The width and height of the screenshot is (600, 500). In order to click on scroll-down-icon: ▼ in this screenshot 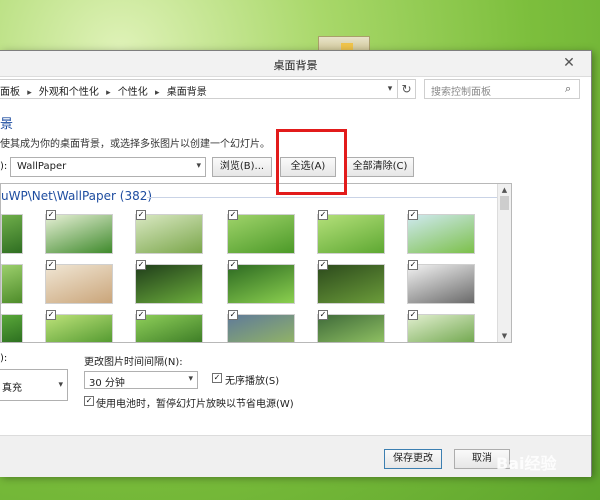, I will do `click(504, 336)`.